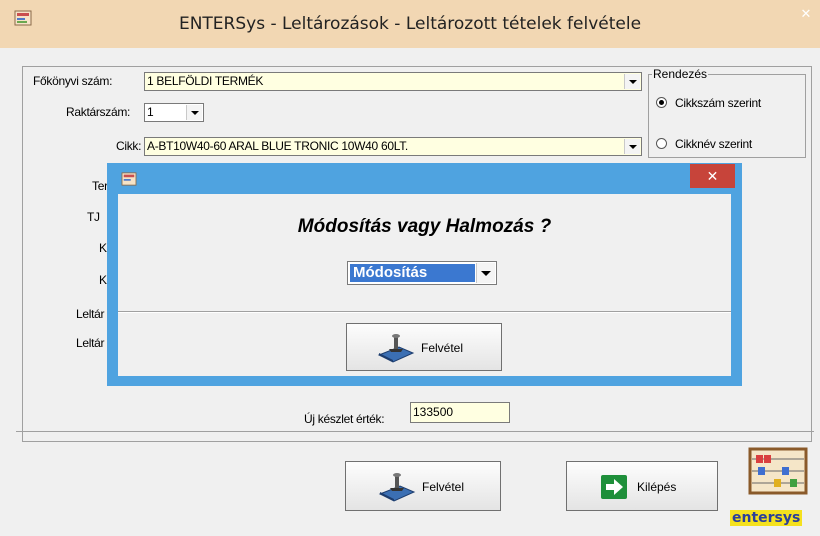 This screenshot has height=536, width=820. I want to click on raktar-combo: 1, so click(174, 112).